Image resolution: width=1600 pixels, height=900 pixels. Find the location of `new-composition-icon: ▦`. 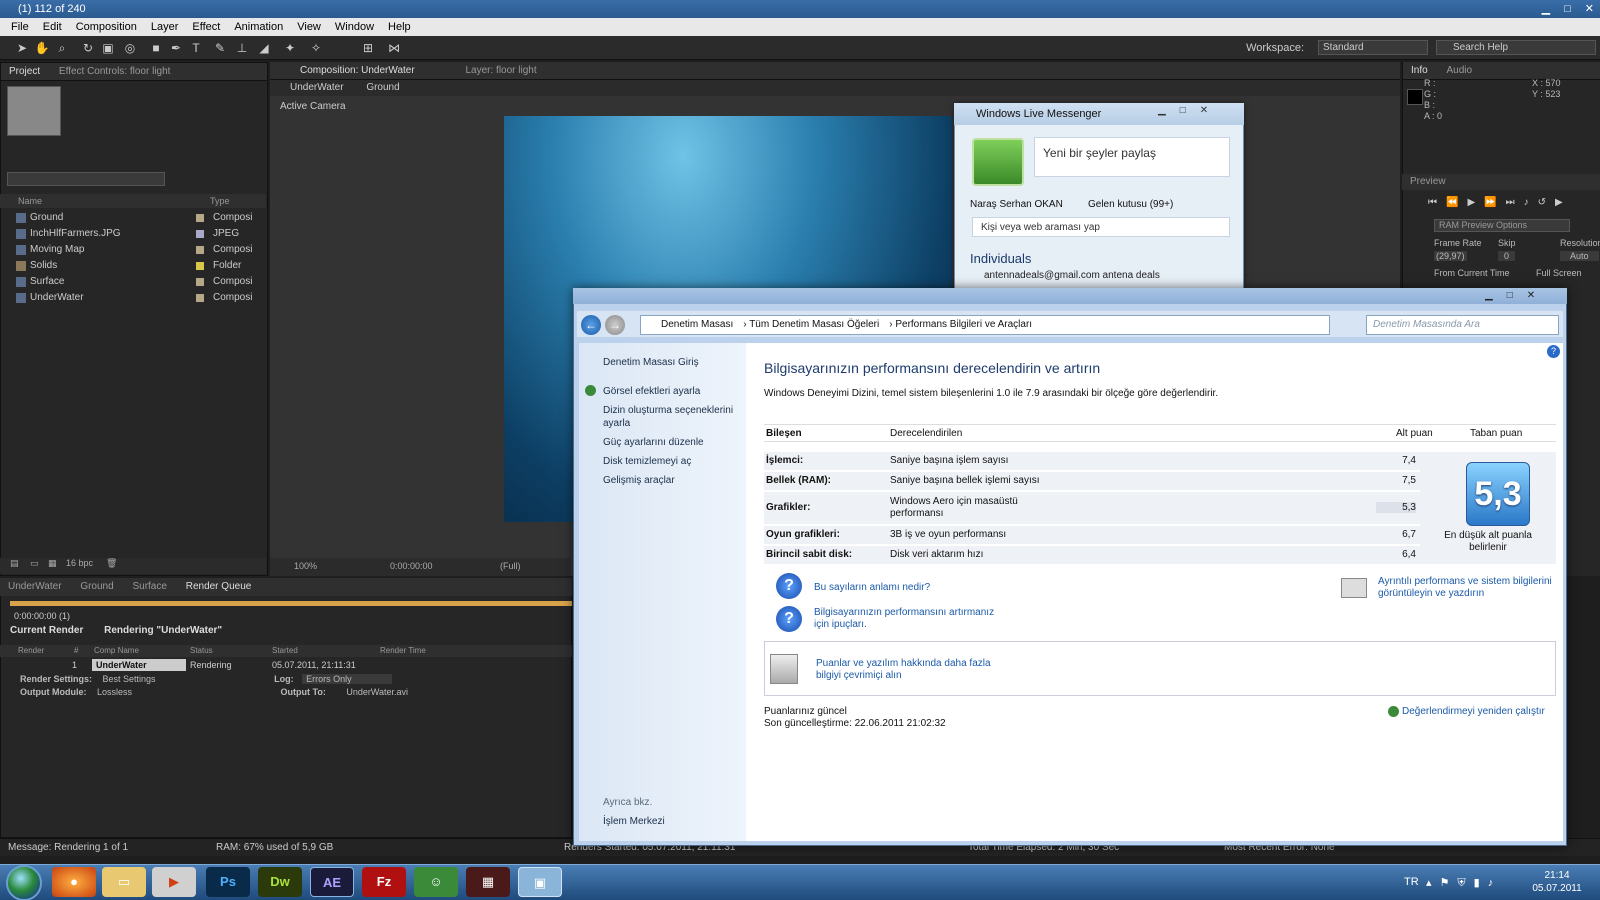

new-composition-icon: ▦ is located at coordinates (52, 563).